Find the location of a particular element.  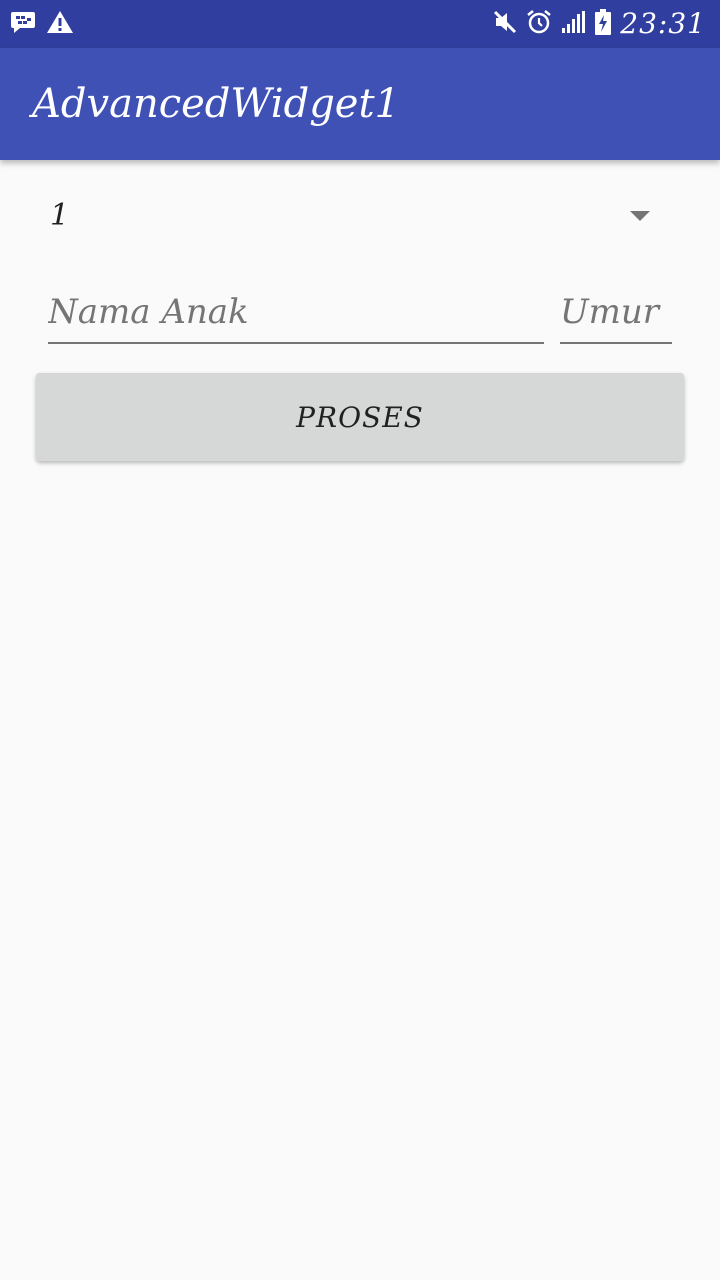

battery-charging-icon is located at coordinates (603, 24).